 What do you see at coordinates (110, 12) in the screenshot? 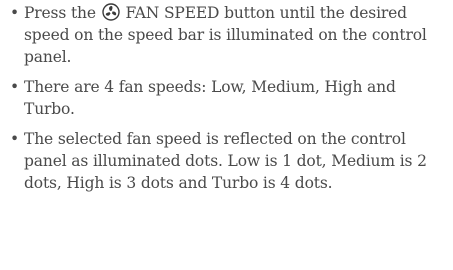
I see `fan-icon` at bounding box center [110, 12].